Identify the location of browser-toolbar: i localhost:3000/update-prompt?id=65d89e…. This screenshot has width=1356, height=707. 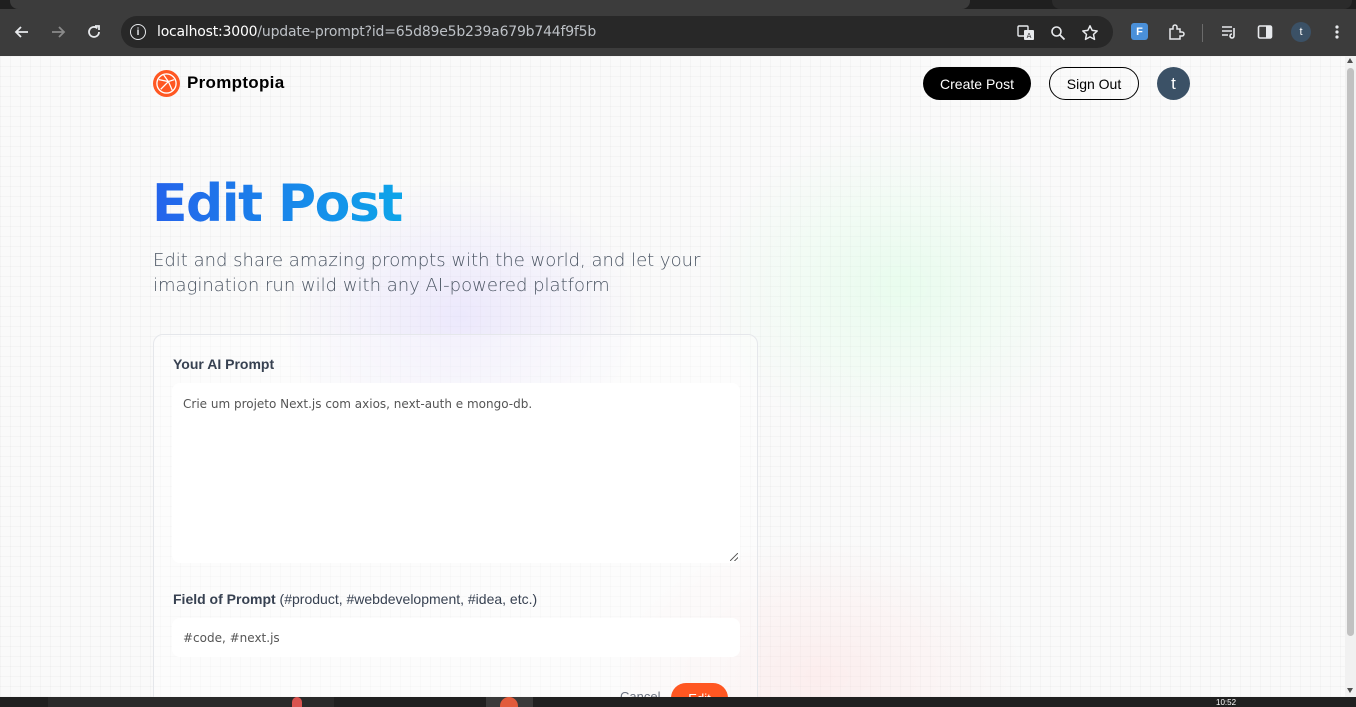
(678, 32).